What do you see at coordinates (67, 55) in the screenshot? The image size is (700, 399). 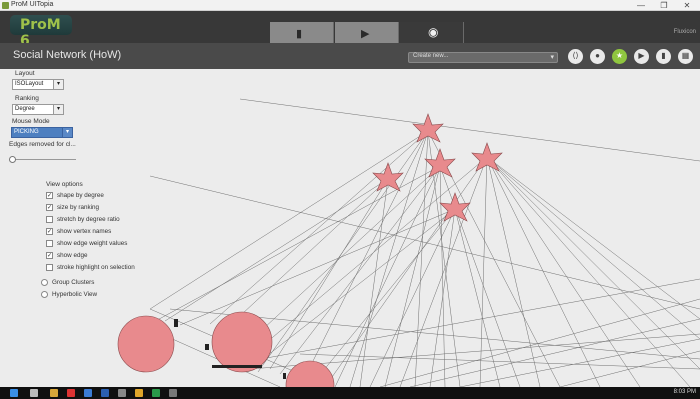 I see `view-title: Social Network (HoW)` at bounding box center [67, 55].